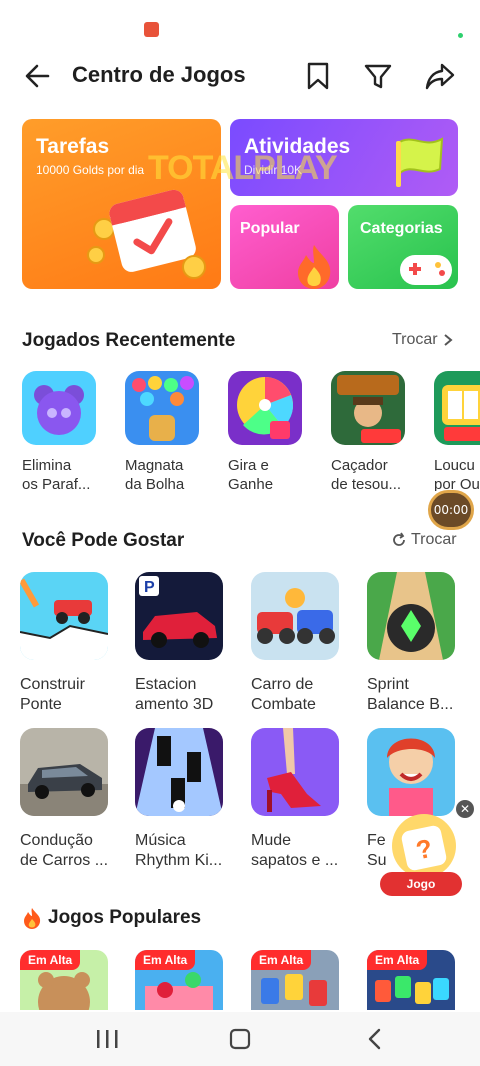 This screenshot has width=480, height=1066. Describe the element at coordinates (174, 694) in the screenshot. I see `game-label: Estacion amento 3D` at that location.